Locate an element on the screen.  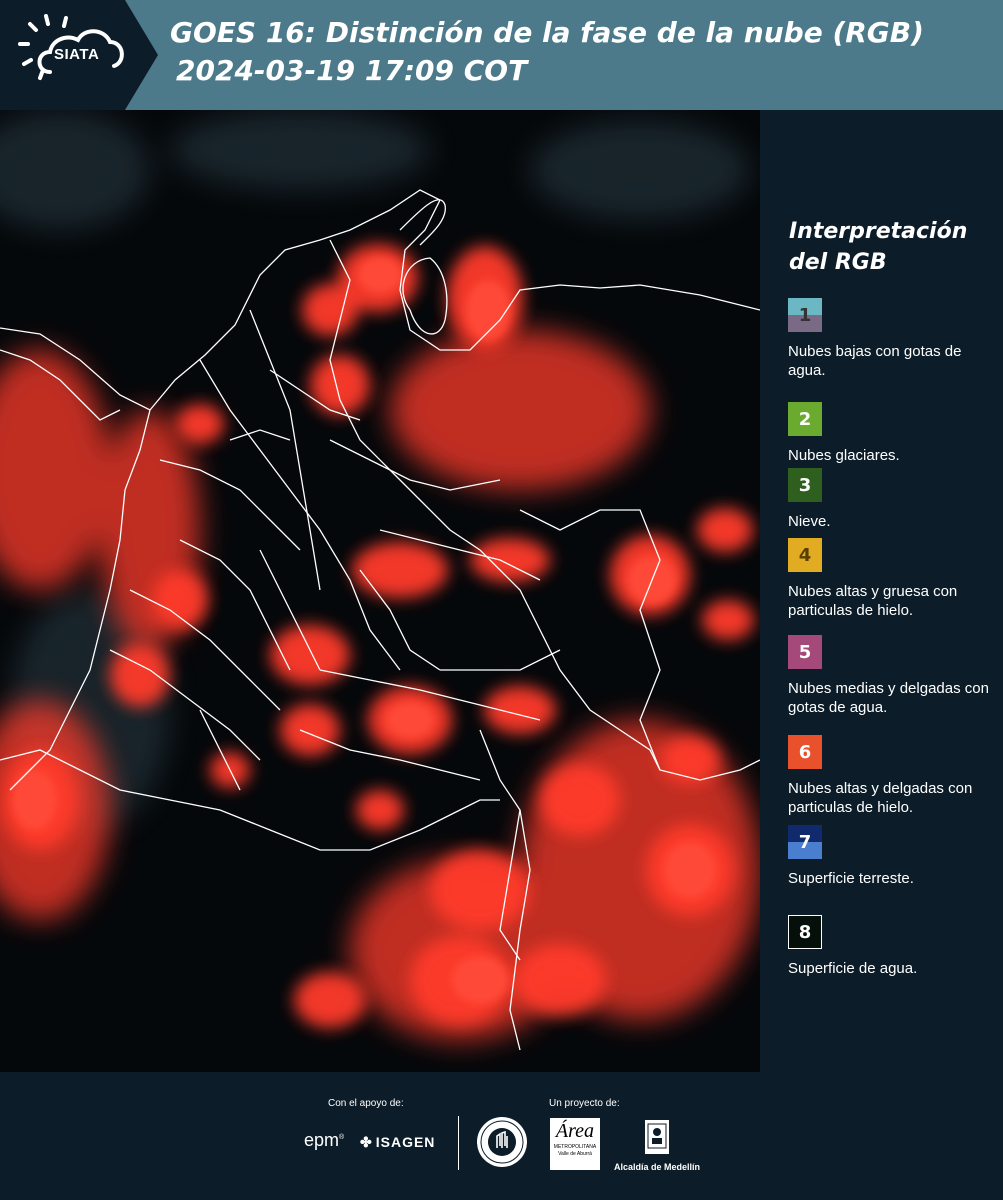
siata-logo-text: SIATA is located at coordinates (77, 54).